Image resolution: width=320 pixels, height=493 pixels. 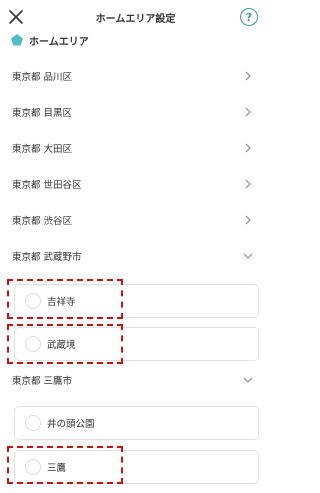 What do you see at coordinates (71, 424) in the screenshot?
I see `option-label: 井の頭公園` at bounding box center [71, 424].